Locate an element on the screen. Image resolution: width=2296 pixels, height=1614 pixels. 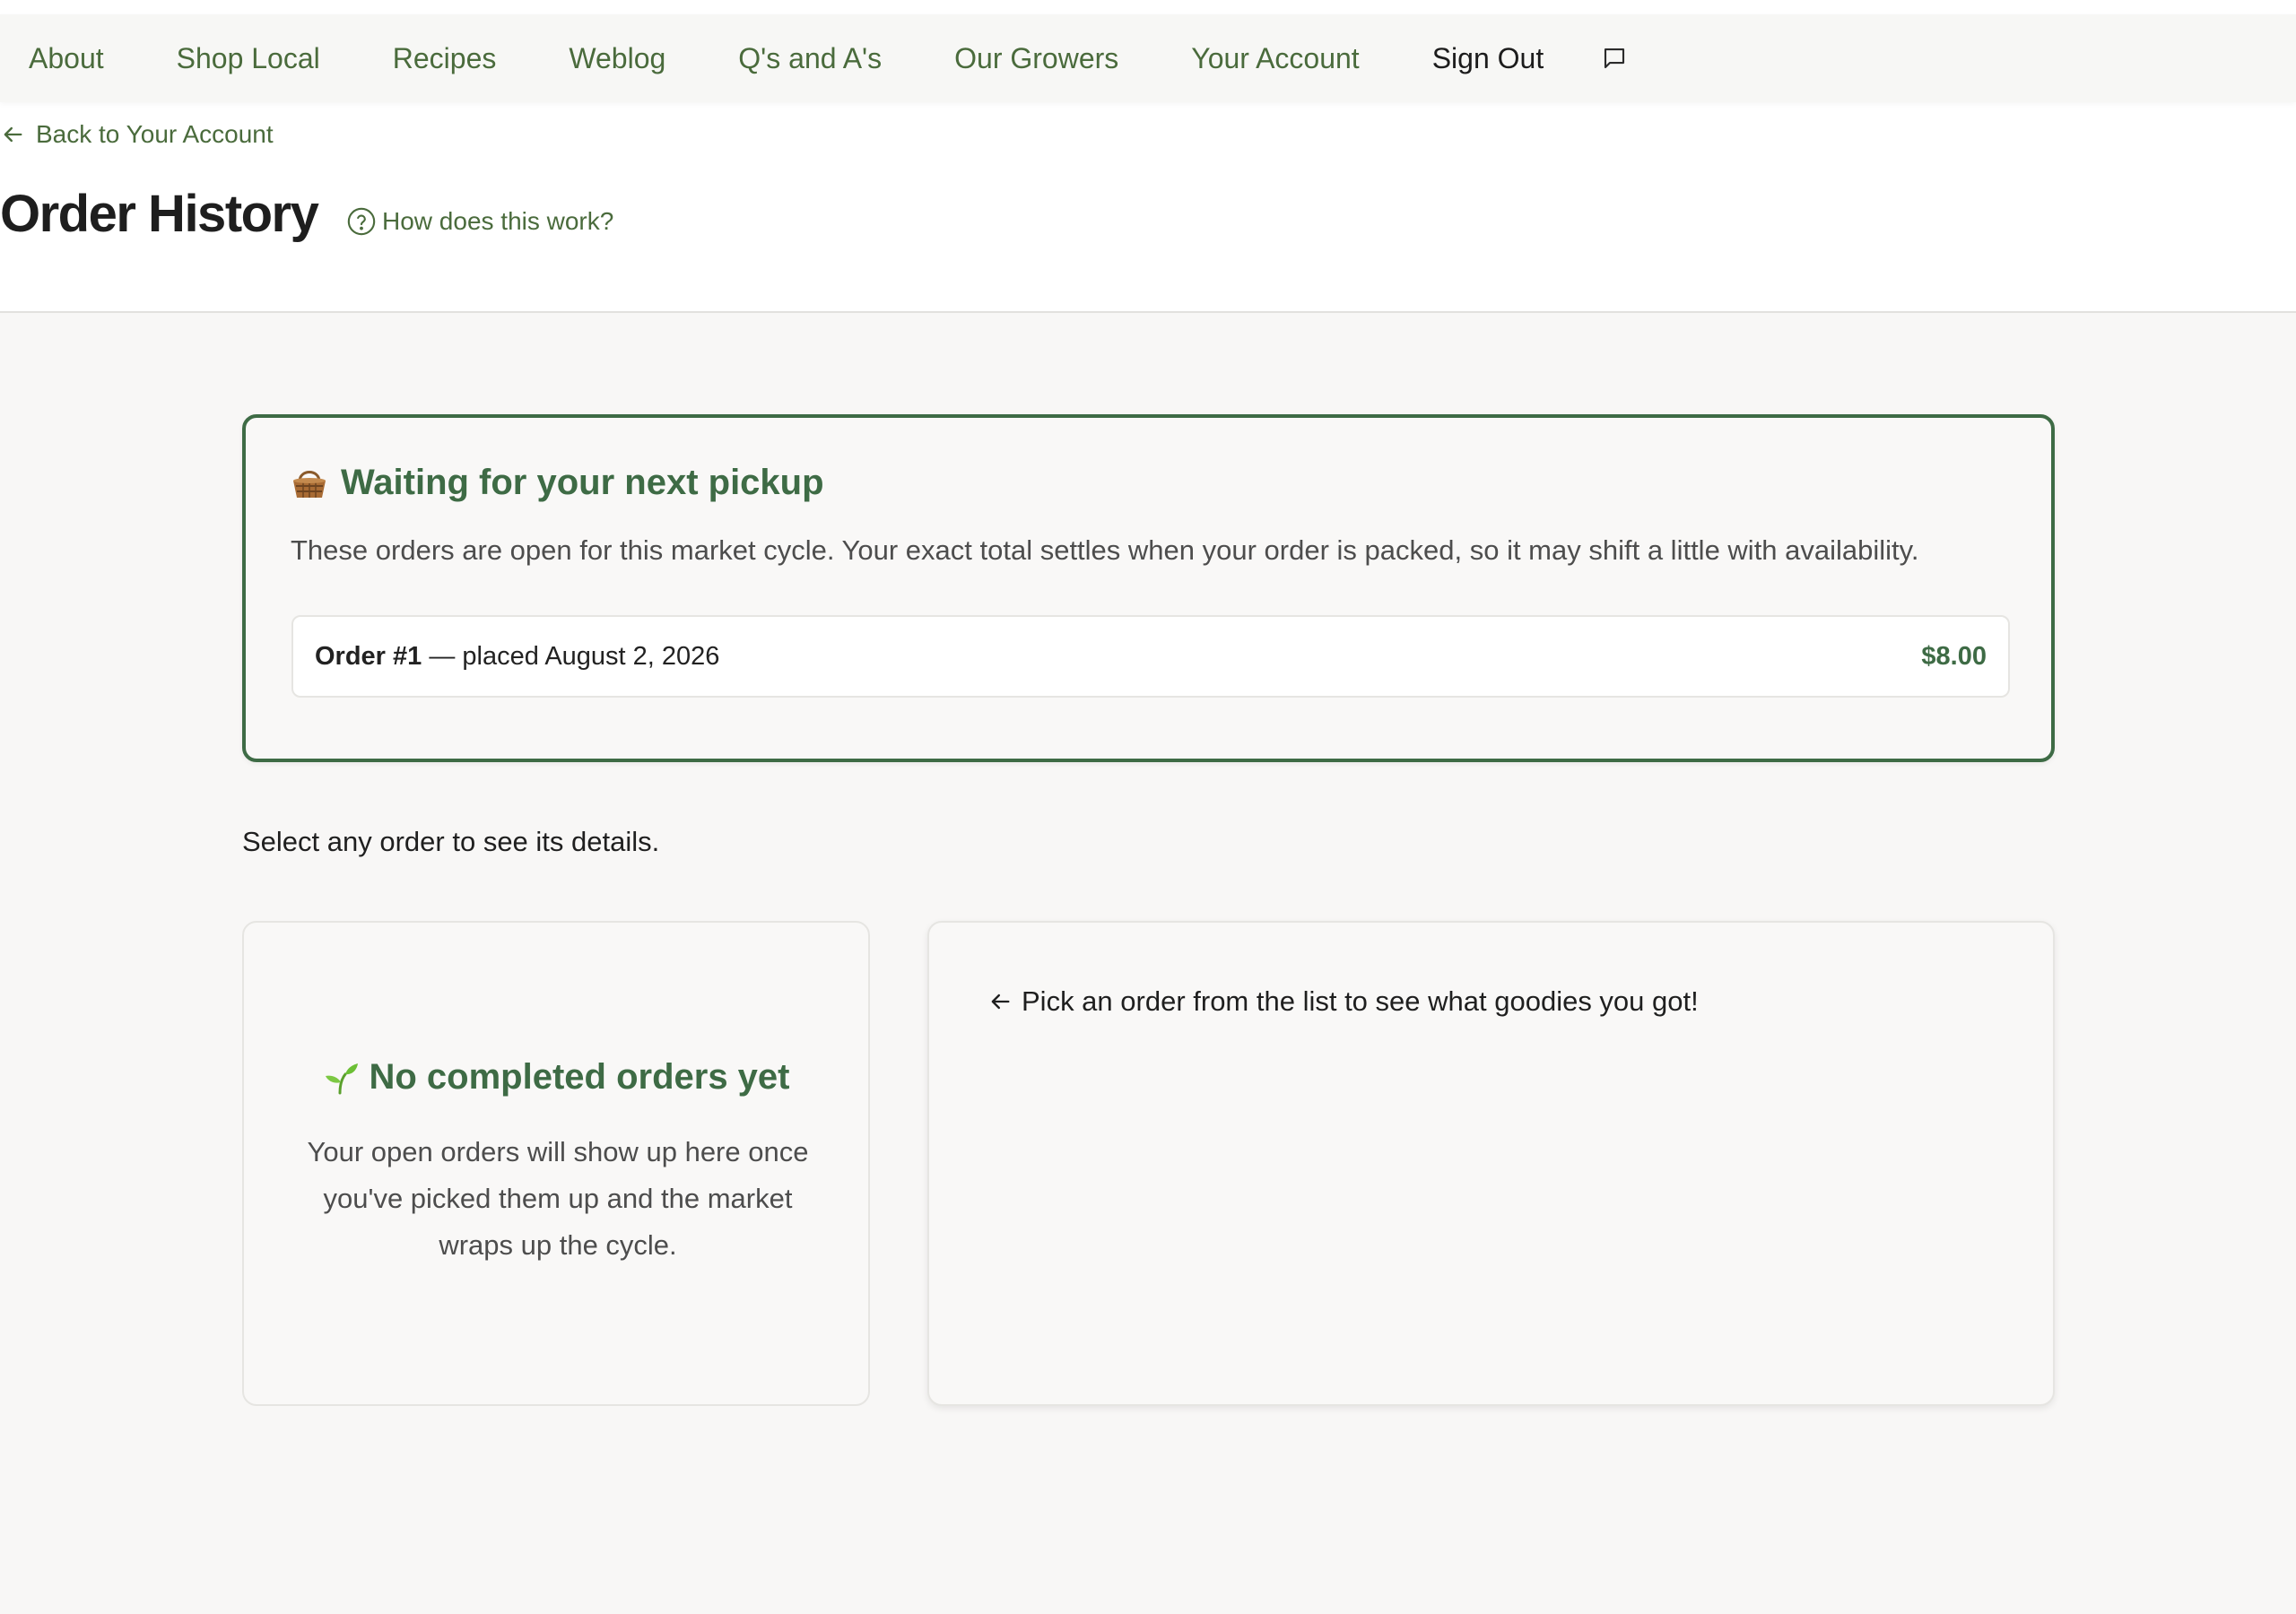
help-link-label: How does this work? is located at coordinates (498, 221).